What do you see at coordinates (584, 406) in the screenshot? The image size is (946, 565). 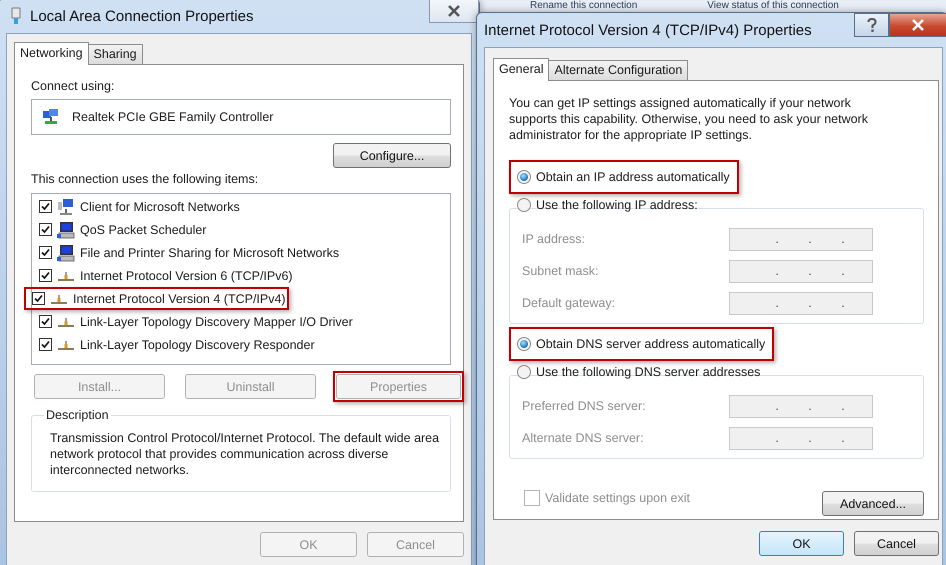 I see `field-label: Preferred DNS server:` at bounding box center [584, 406].